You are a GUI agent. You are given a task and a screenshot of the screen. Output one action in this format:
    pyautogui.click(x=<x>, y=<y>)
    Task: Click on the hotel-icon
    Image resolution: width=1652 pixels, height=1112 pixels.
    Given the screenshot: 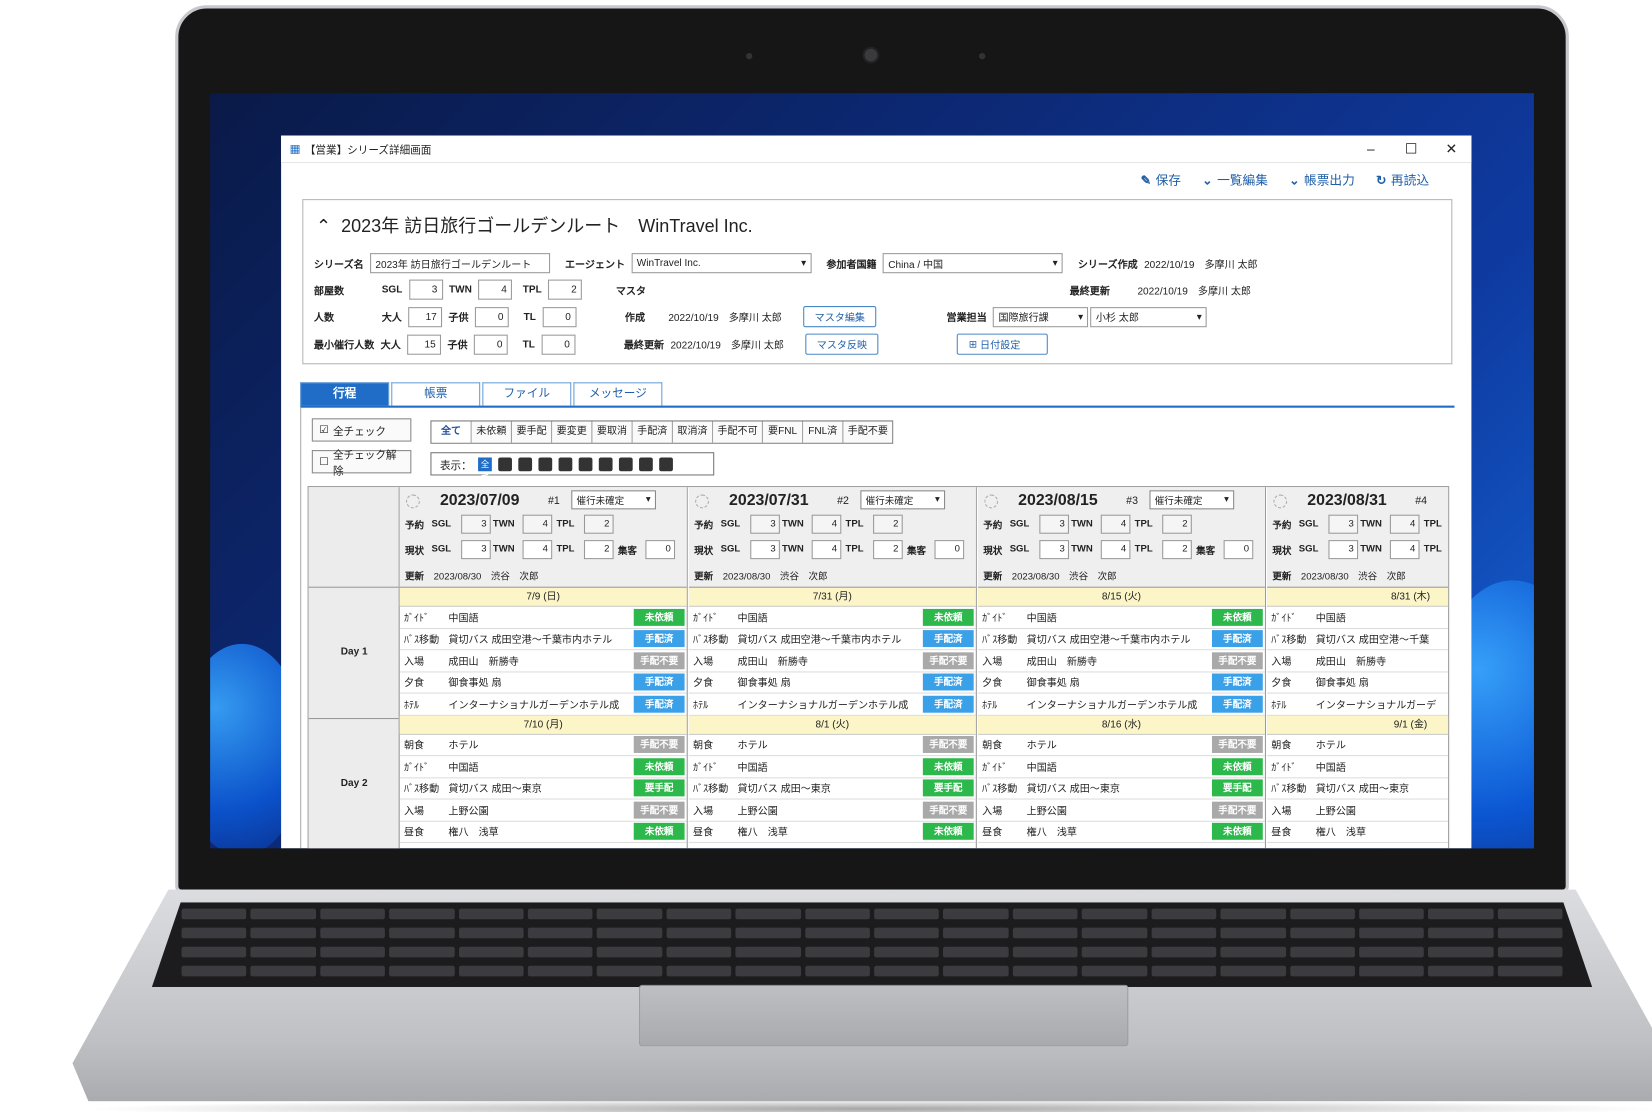 What is the action you would take?
    pyautogui.click(x=505, y=463)
    